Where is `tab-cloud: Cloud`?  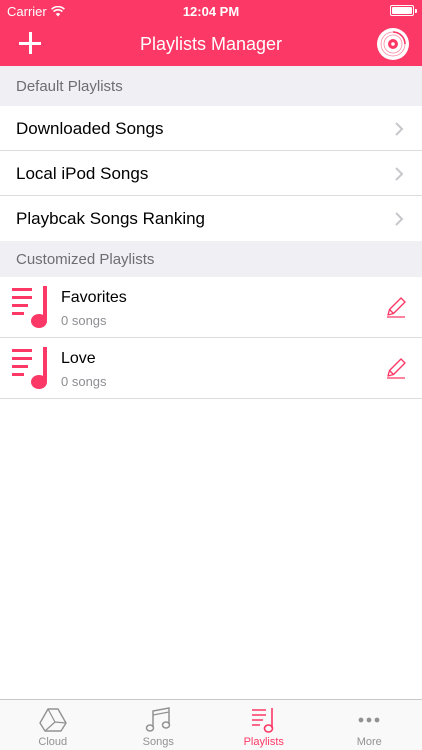 tab-cloud: Cloud is located at coordinates (53, 725).